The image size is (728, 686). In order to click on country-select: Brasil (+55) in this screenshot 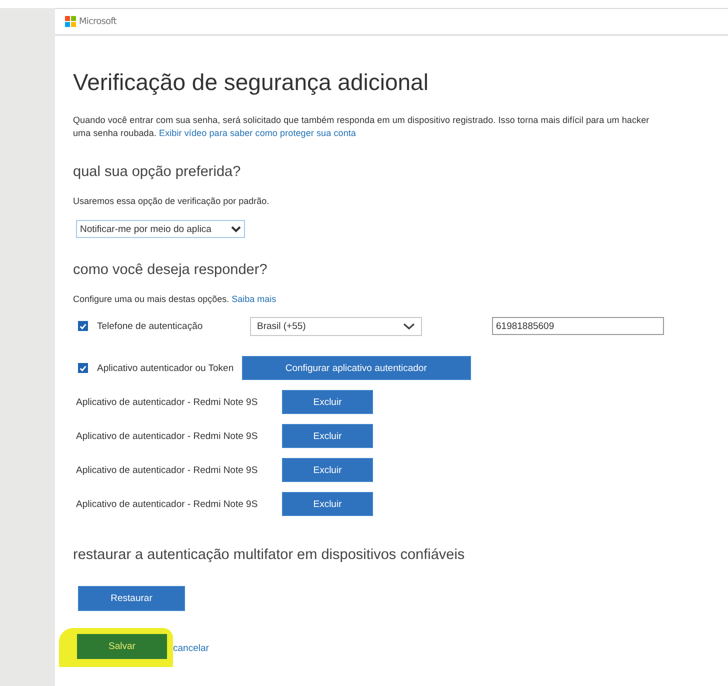, I will do `click(336, 326)`.